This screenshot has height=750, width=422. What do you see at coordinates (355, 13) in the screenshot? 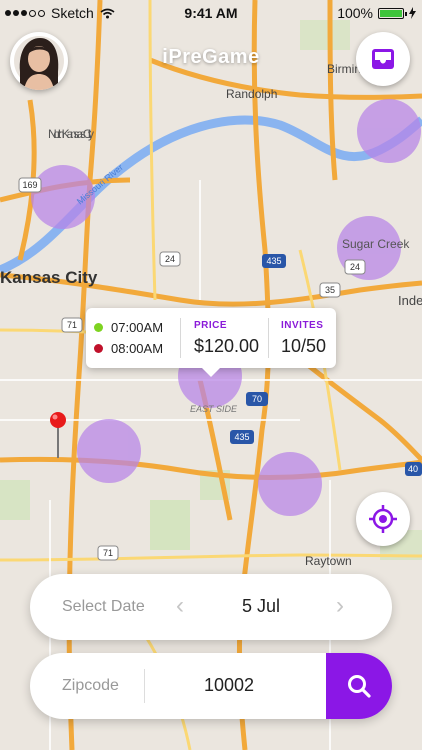
I see `battery-percent: 100%` at bounding box center [355, 13].